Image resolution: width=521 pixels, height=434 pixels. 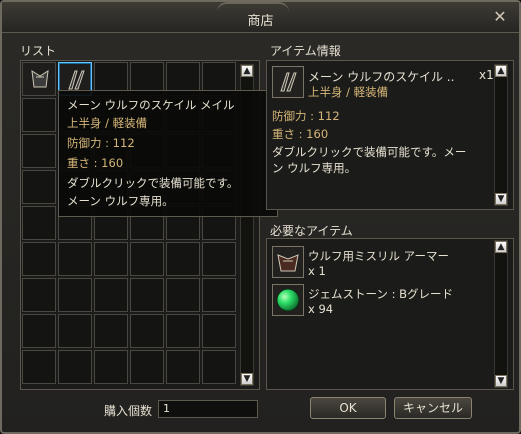 What do you see at coordinates (208, 409) in the screenshot?
I see `purchase-qty-input: 1` at bounding box center [208, 409].